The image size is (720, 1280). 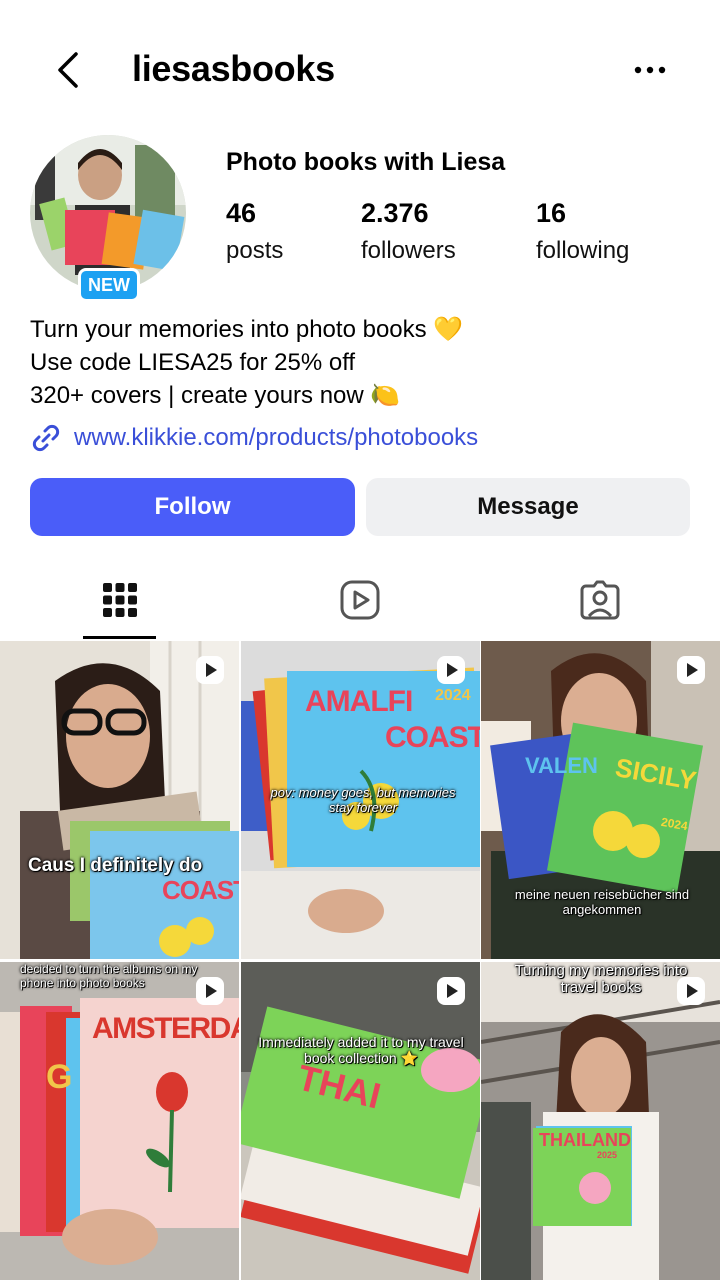 What do you see at coordinates (193, 362) in the screenshot?
I see `bio-line: Use code LIESA25 for 25% off` at bounding box center [193, 362].